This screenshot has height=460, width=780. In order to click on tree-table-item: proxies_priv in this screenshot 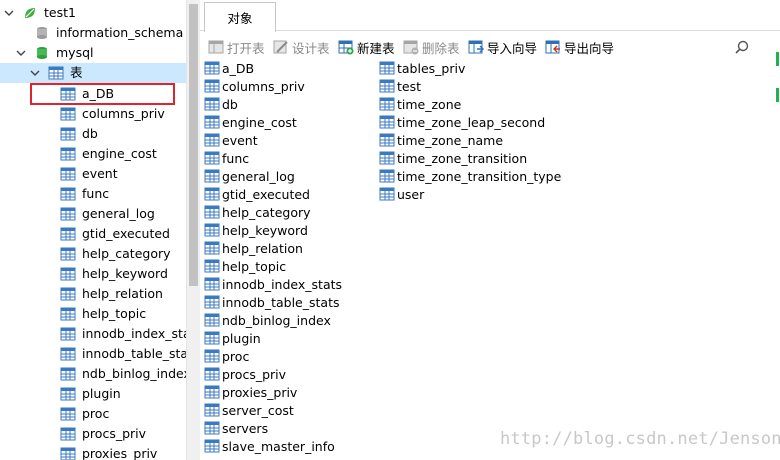, I will do `click(108, 452)`.